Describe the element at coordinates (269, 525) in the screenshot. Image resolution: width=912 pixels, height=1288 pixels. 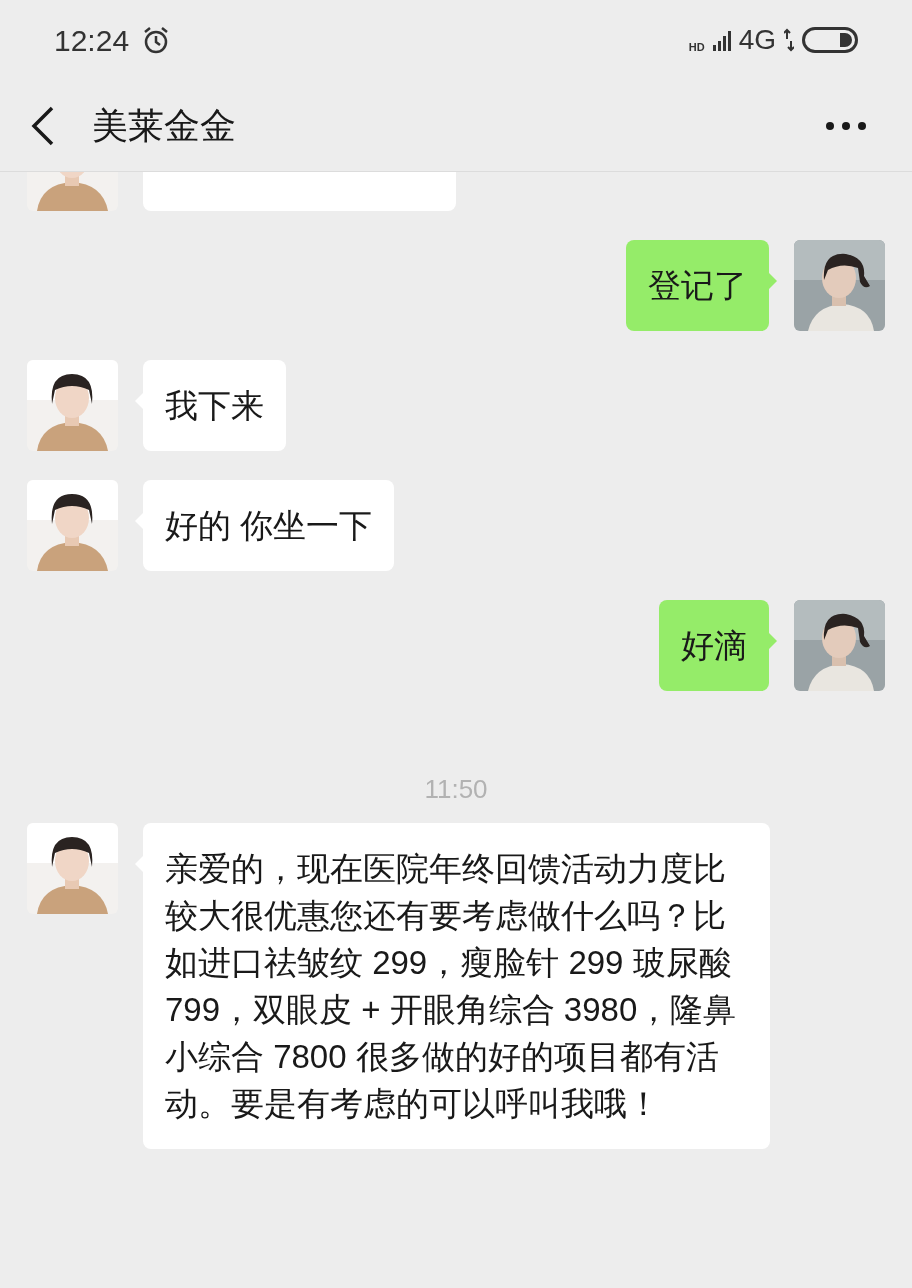
I see `message-text: 好的 你坐一下` at that location.